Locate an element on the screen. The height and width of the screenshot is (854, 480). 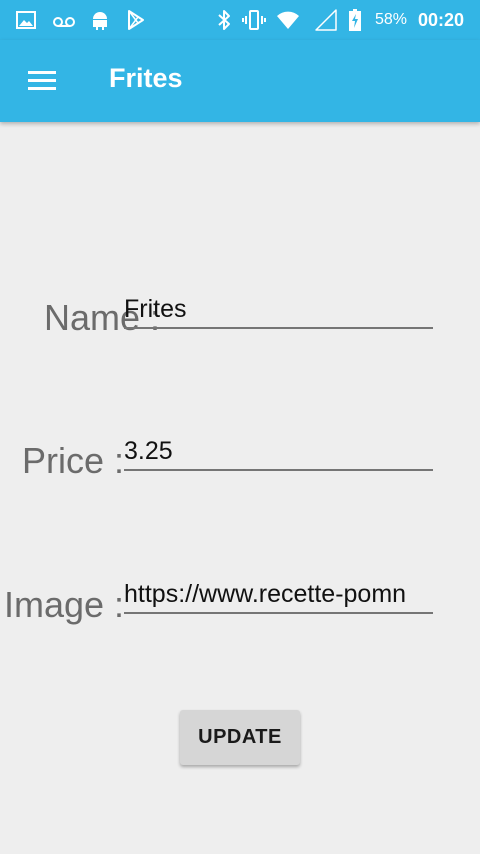
image-url-field is located at coordinates (278, 595).